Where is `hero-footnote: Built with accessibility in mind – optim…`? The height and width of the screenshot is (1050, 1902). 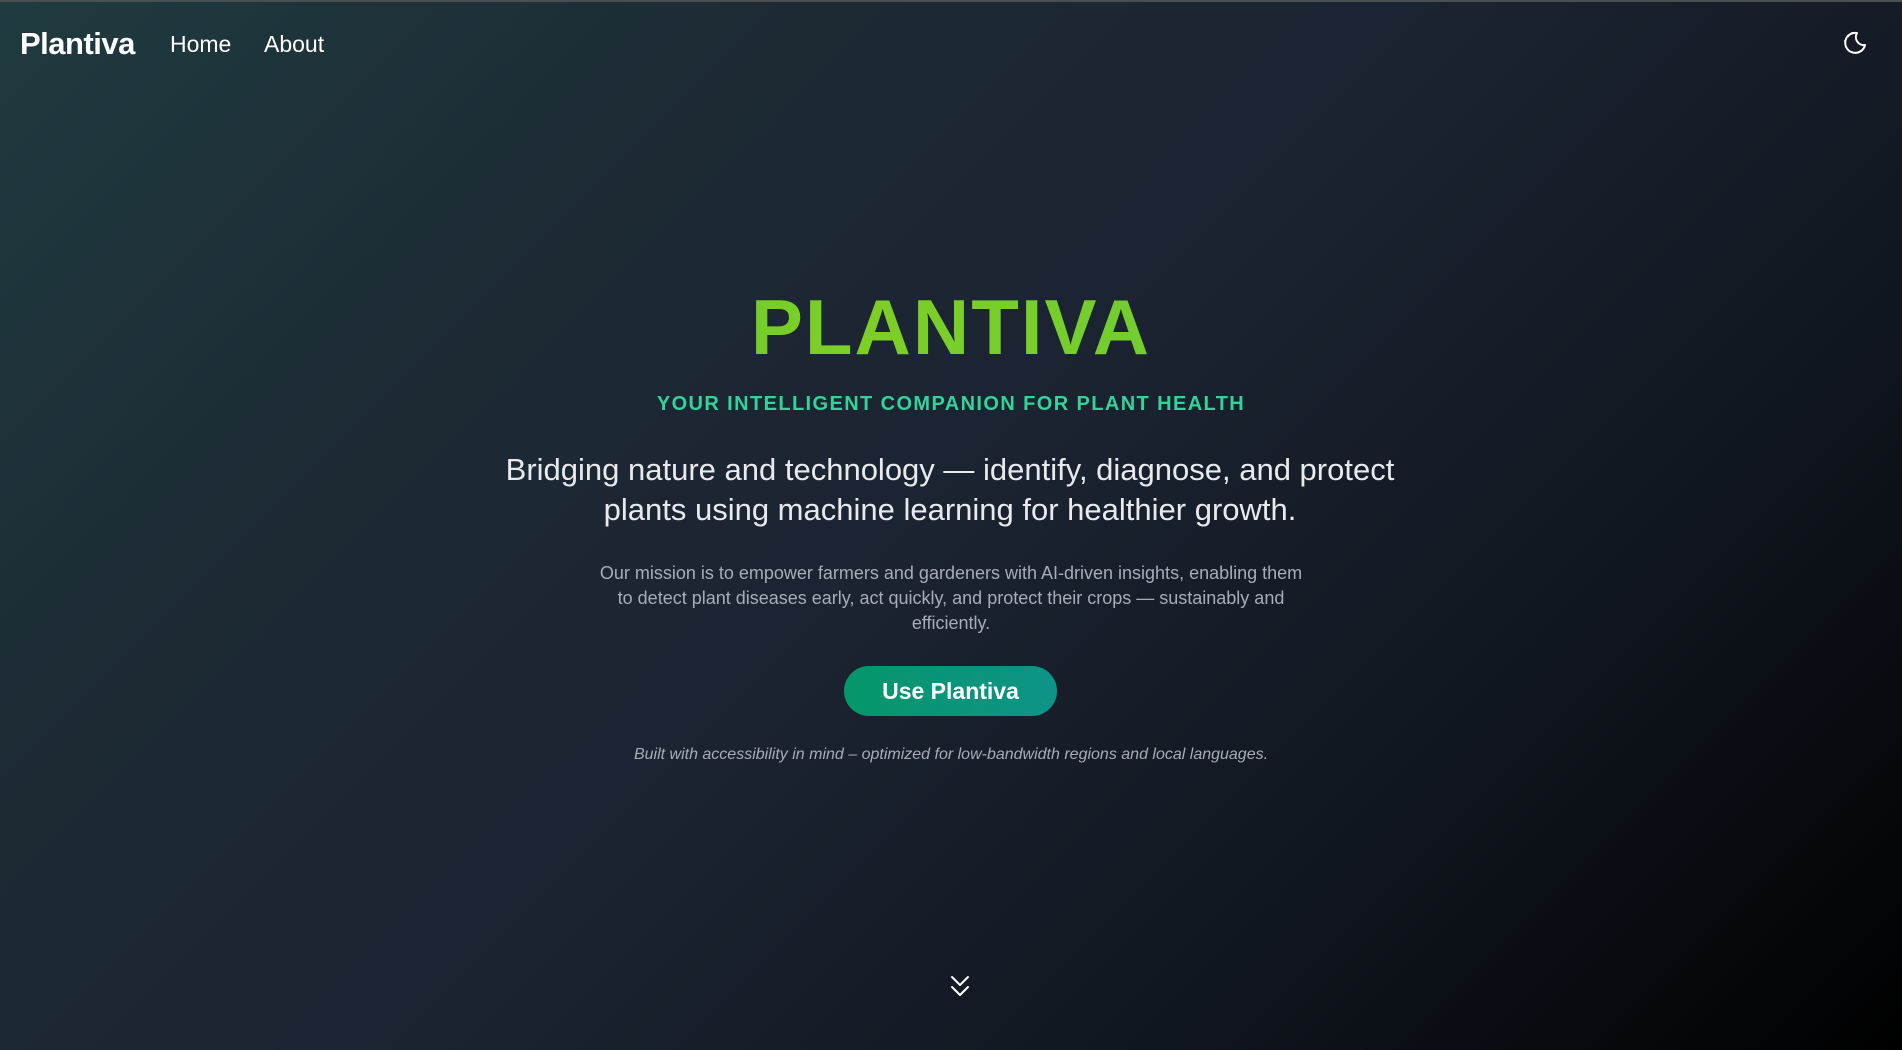
hero-footnote: Built with accessibility in mind – optim… is located at coordinates (951, 754).